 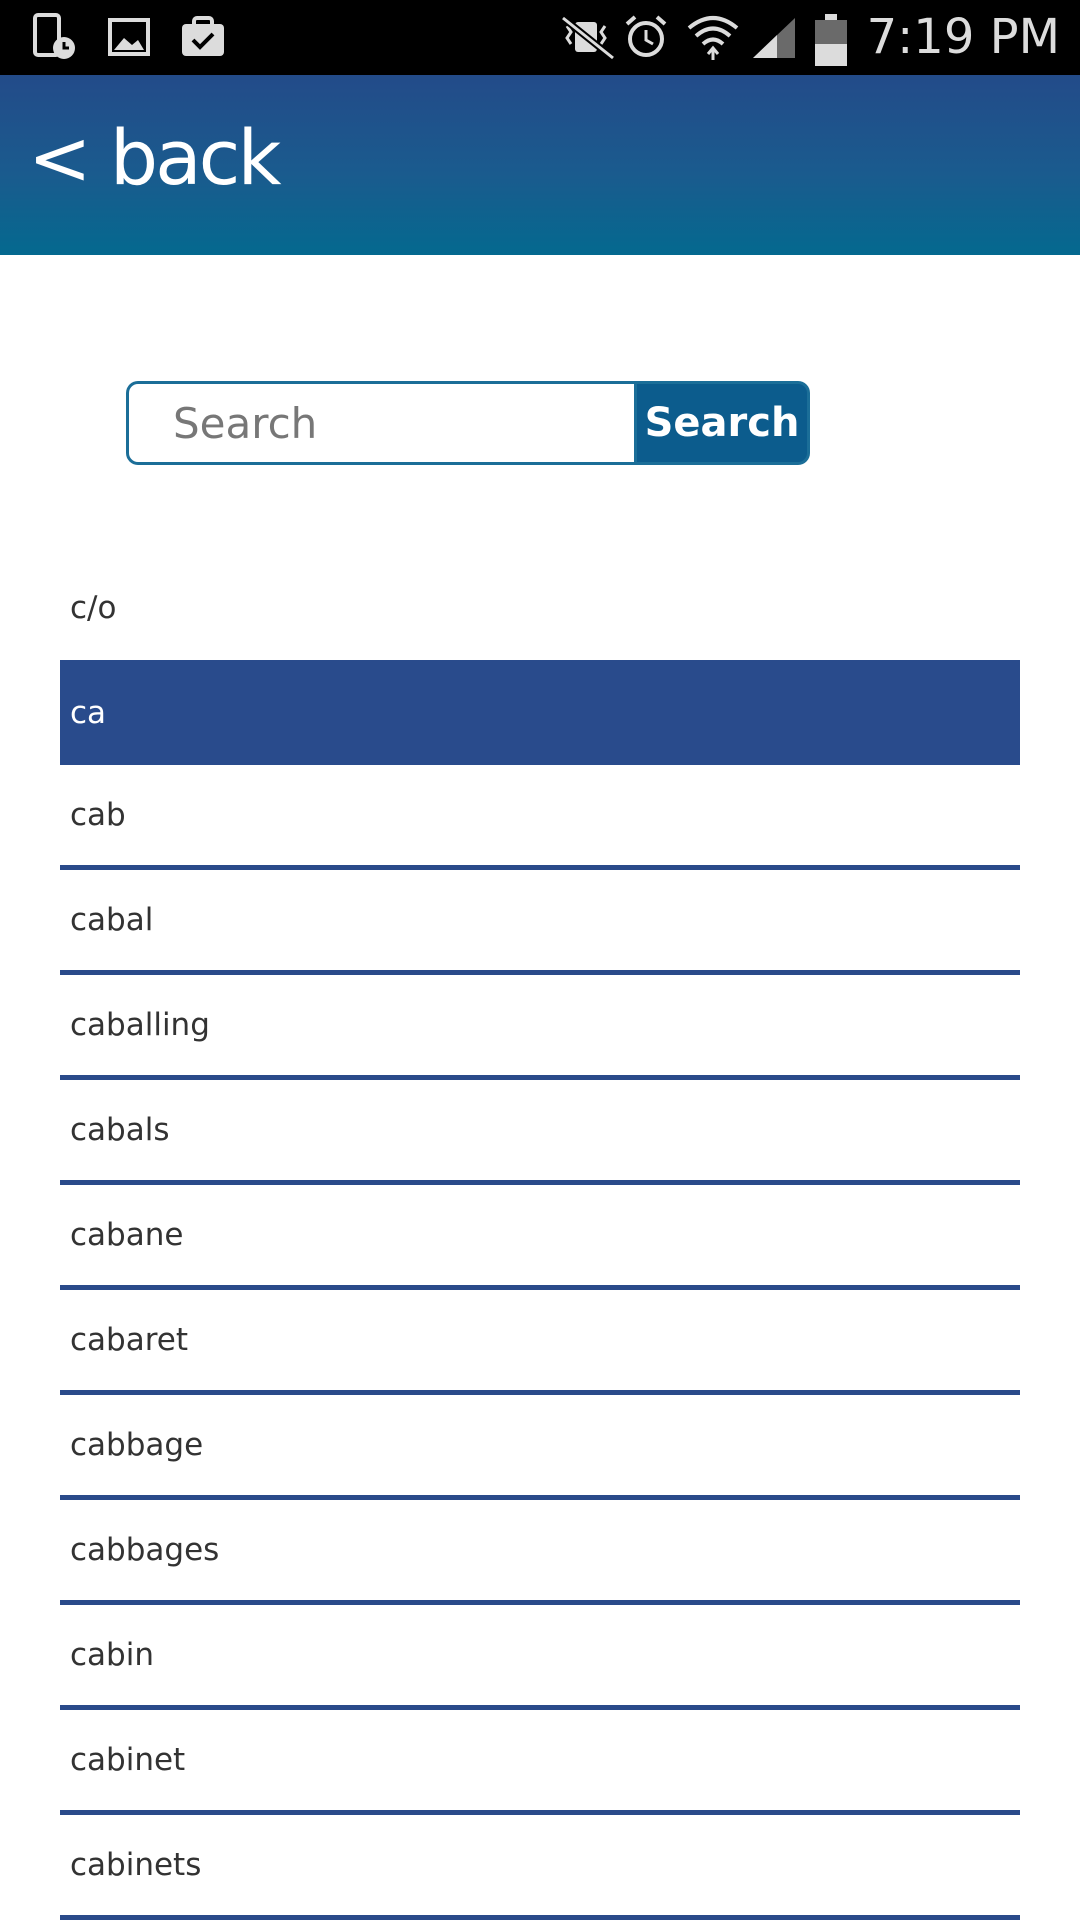 I want to click on wifi-icon, so click(x=711, y=37).